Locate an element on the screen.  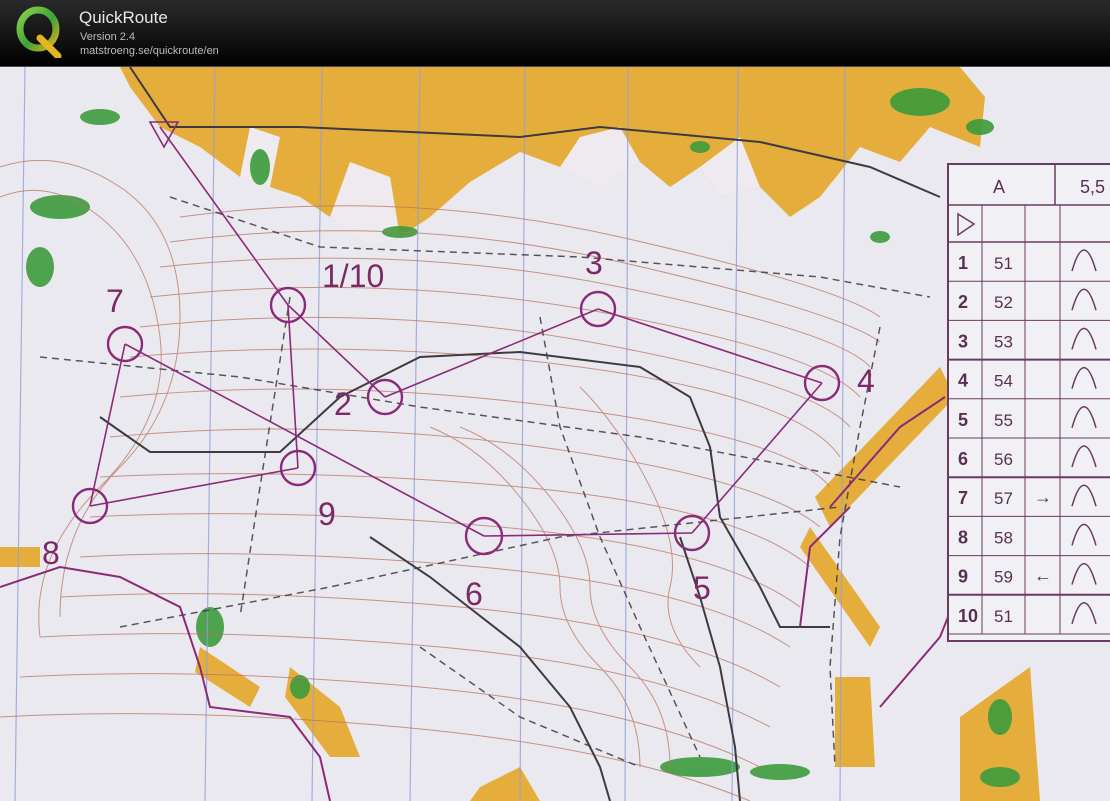
app-url: matstroeng.se/quickroute/en is located at coordinates (149, 51).